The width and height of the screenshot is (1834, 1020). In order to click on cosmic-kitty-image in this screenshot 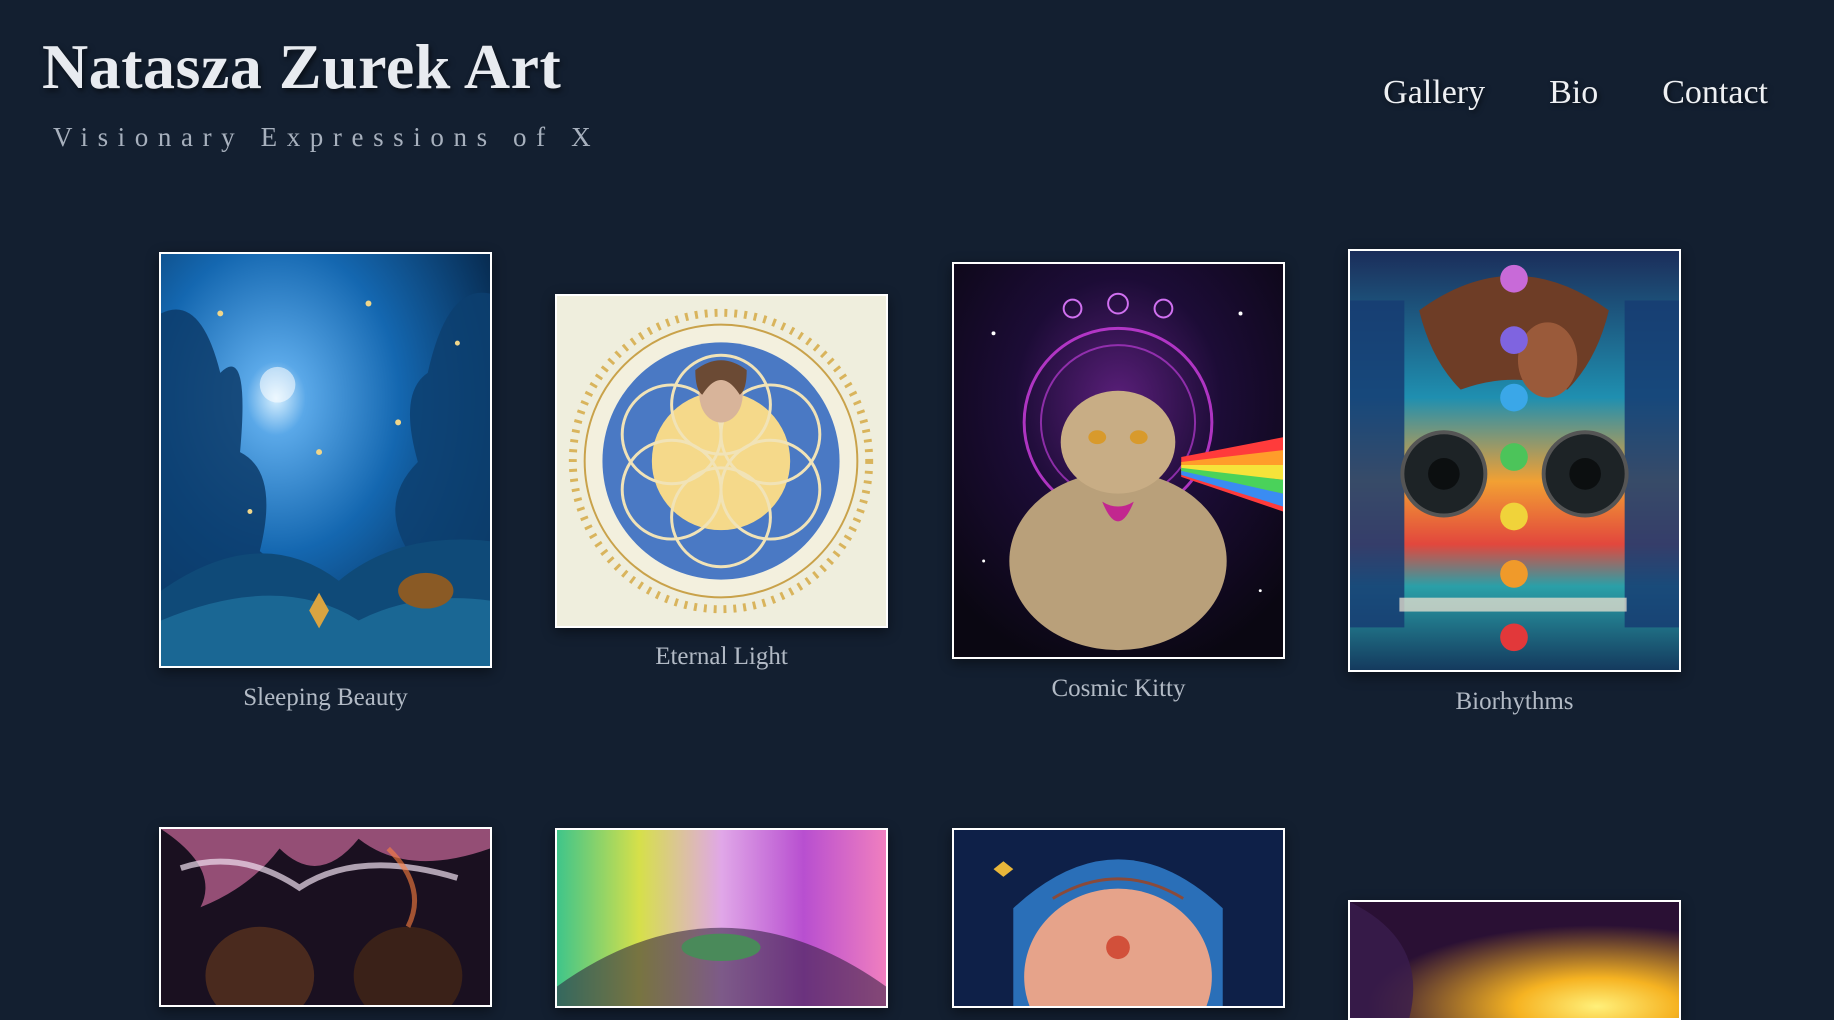, I will do `click(1118, 460)`.